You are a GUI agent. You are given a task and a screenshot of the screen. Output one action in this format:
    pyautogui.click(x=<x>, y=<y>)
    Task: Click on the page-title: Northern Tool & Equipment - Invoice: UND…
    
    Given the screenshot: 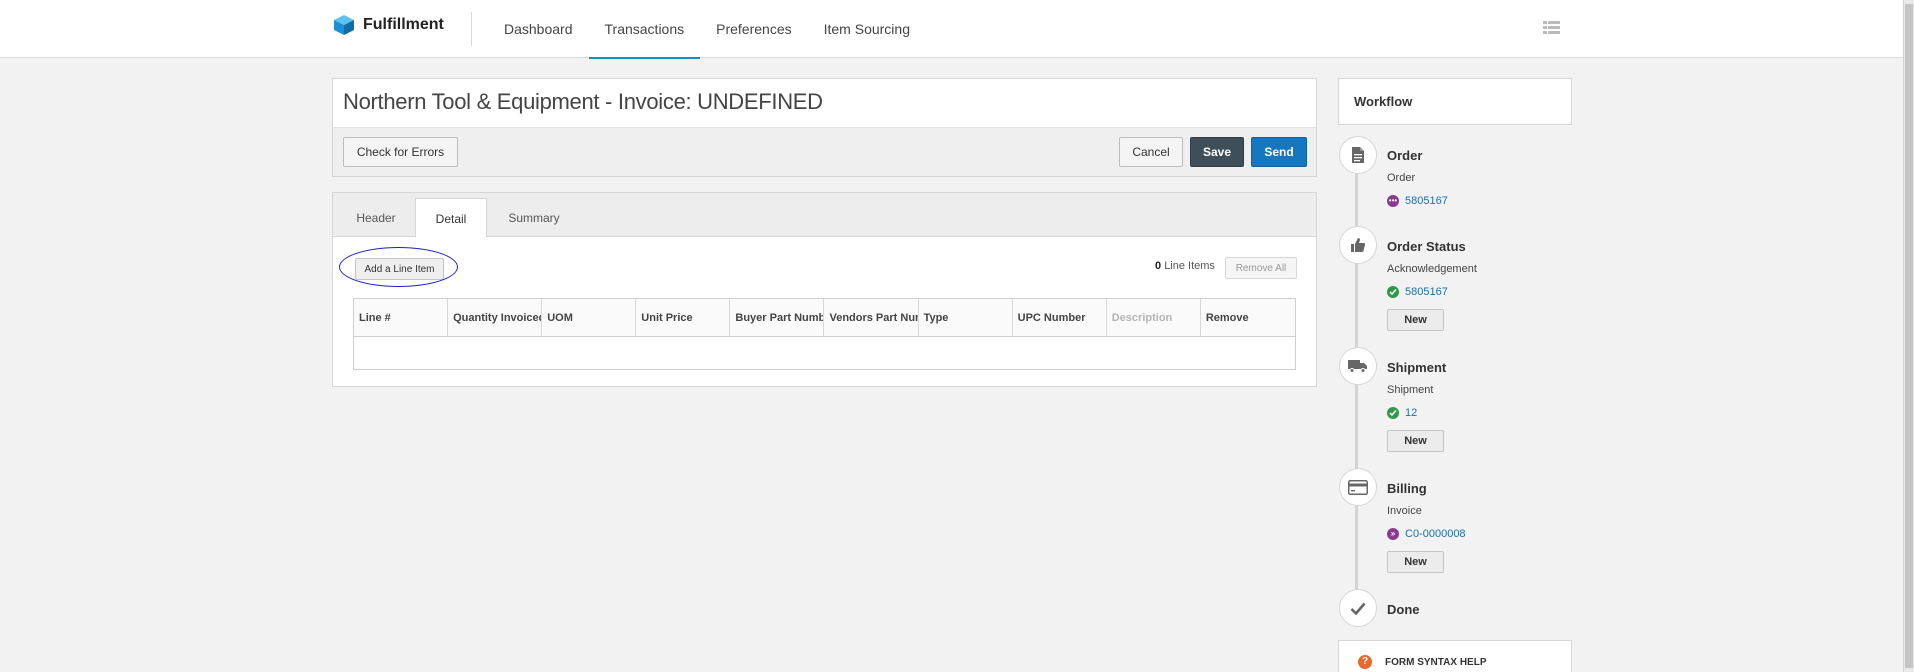 What is the action you would take?
    pyautogui.click(x=583, y=101)
    